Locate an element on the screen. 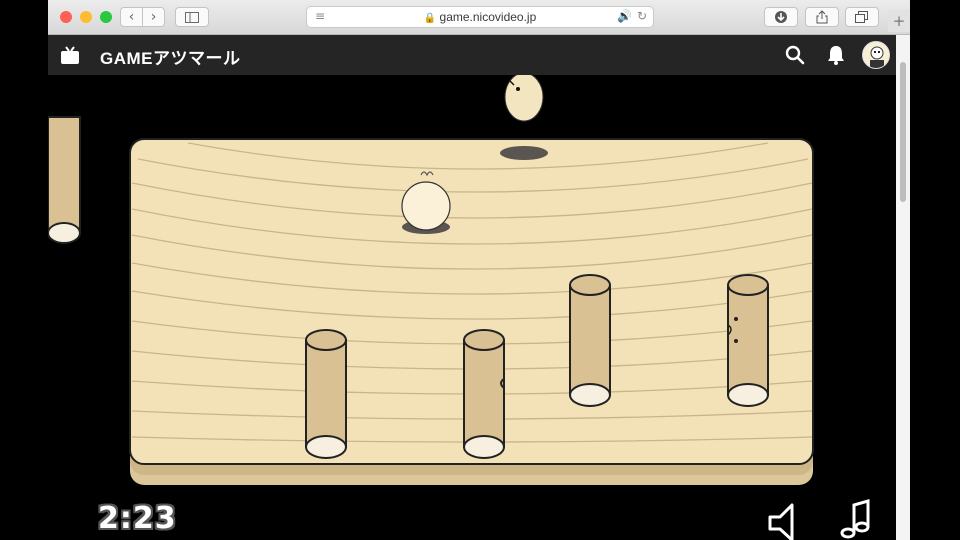  speaker-icon is located at coordinates (781, 521).